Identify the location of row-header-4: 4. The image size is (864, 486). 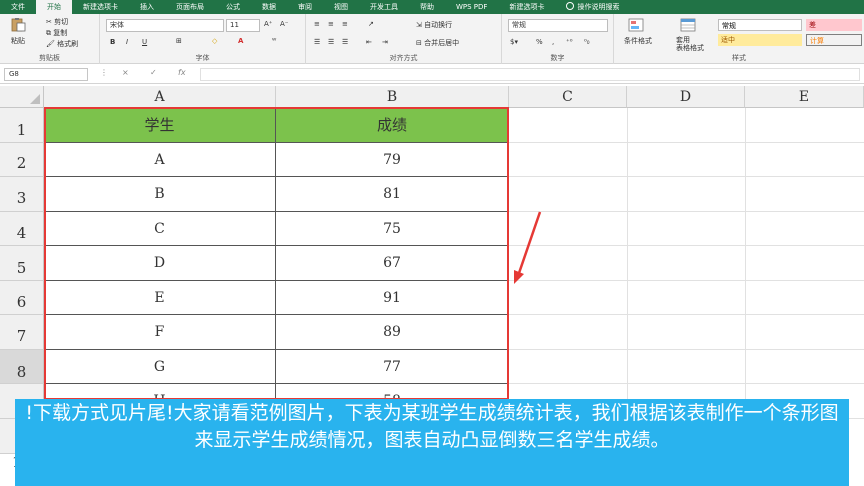
(22, 229).